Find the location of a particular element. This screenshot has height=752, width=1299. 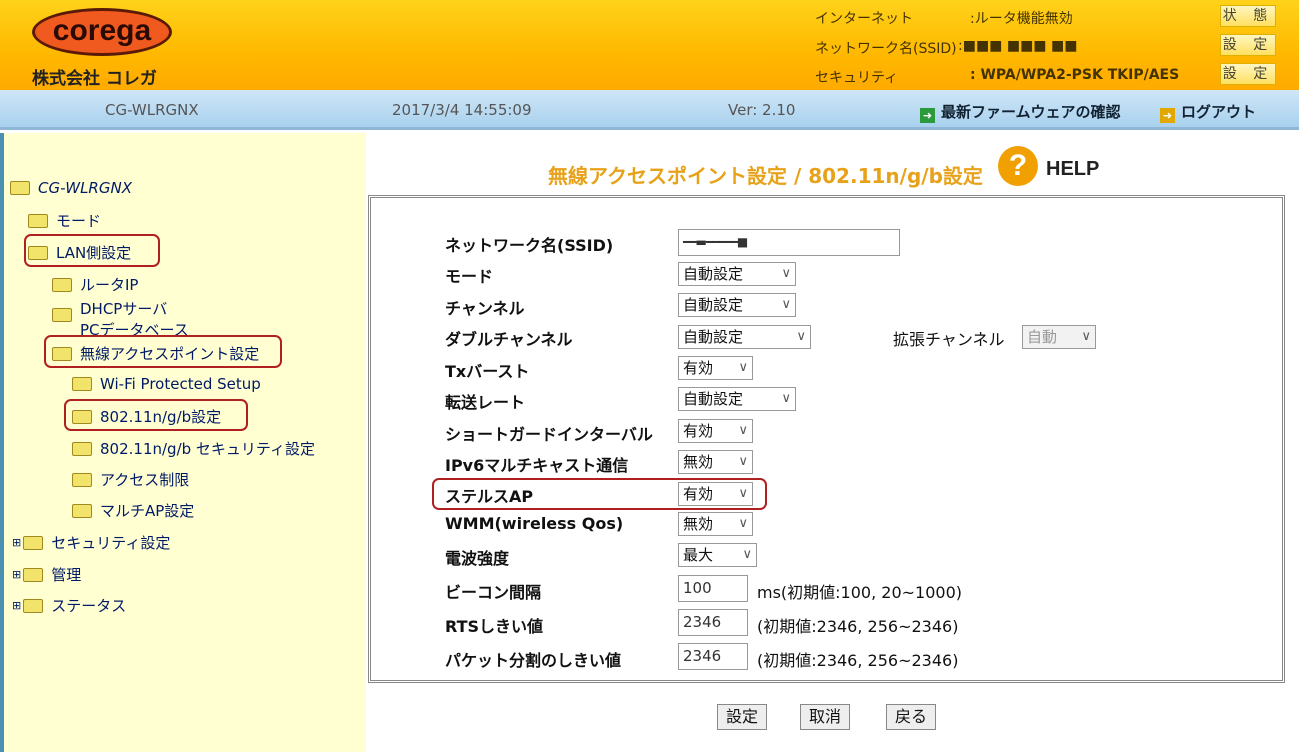

tree-item-status: ⊞ ステータス is located at coordinates (69, 605).